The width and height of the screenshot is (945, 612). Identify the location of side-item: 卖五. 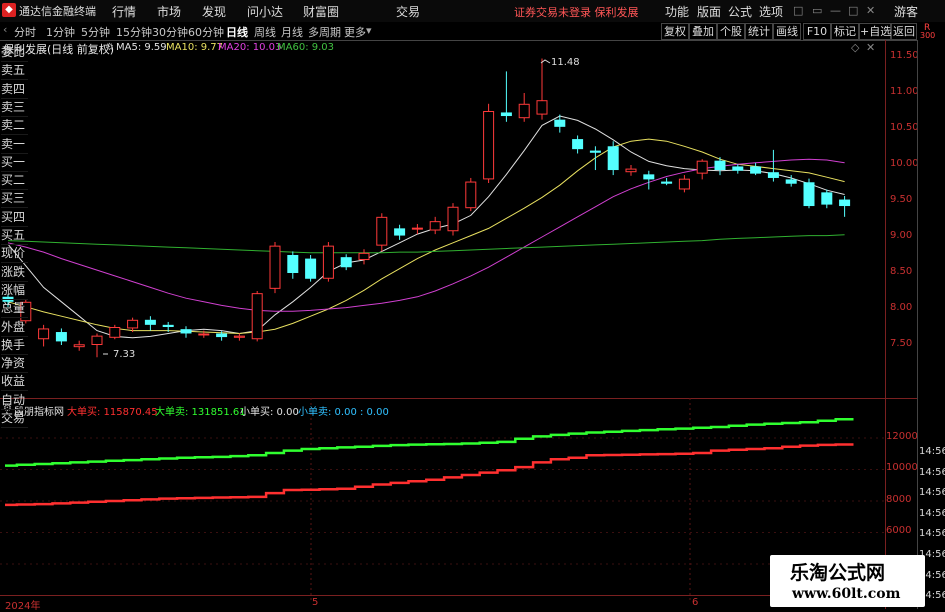
(14, 71).